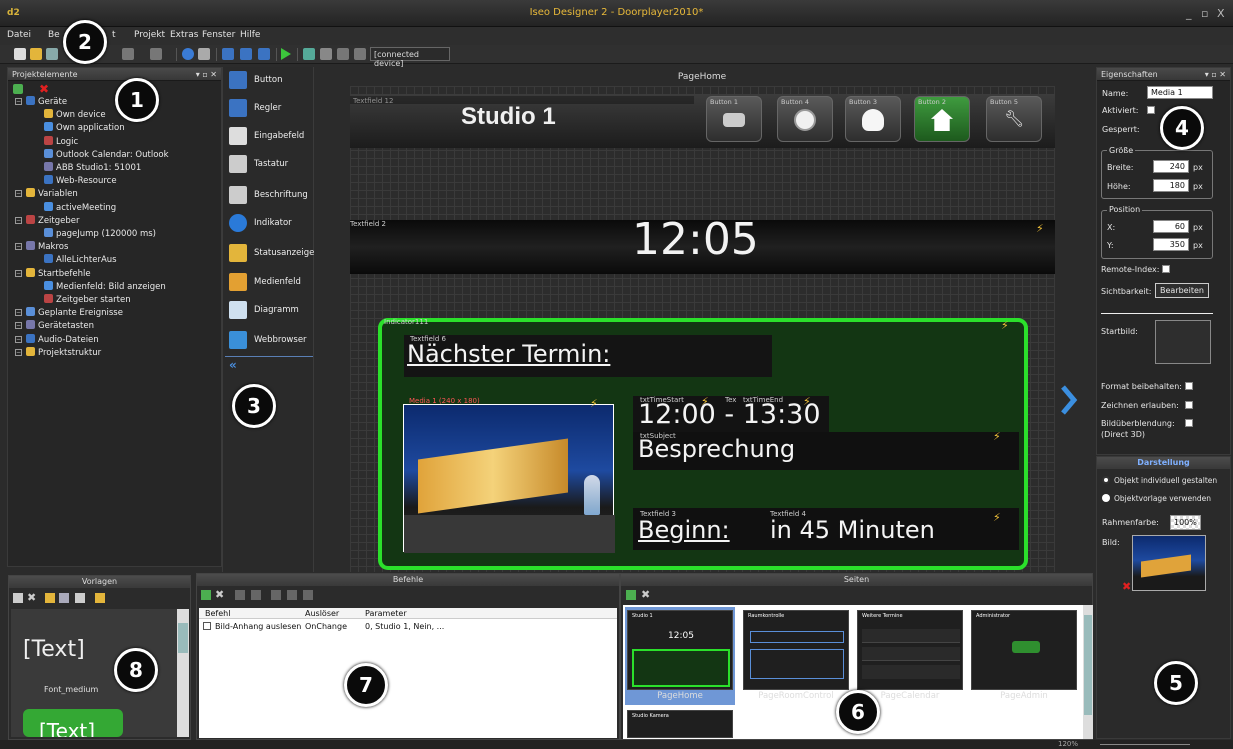 Image resolution: width=1233 pixels, height=749 pixels. What do you see at coordinates (206, 595) in the screenshot?
I see `command-add-icon` at bounding box center [206, 595].